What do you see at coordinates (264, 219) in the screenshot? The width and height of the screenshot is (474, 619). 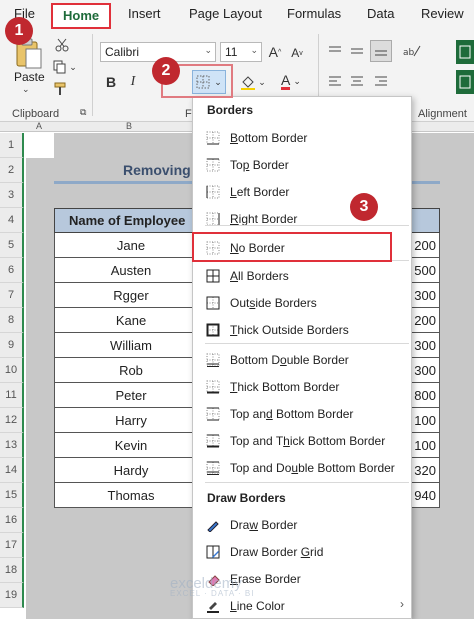 I see `menu-item-label: Right Border` at bounding box center [264, 219].